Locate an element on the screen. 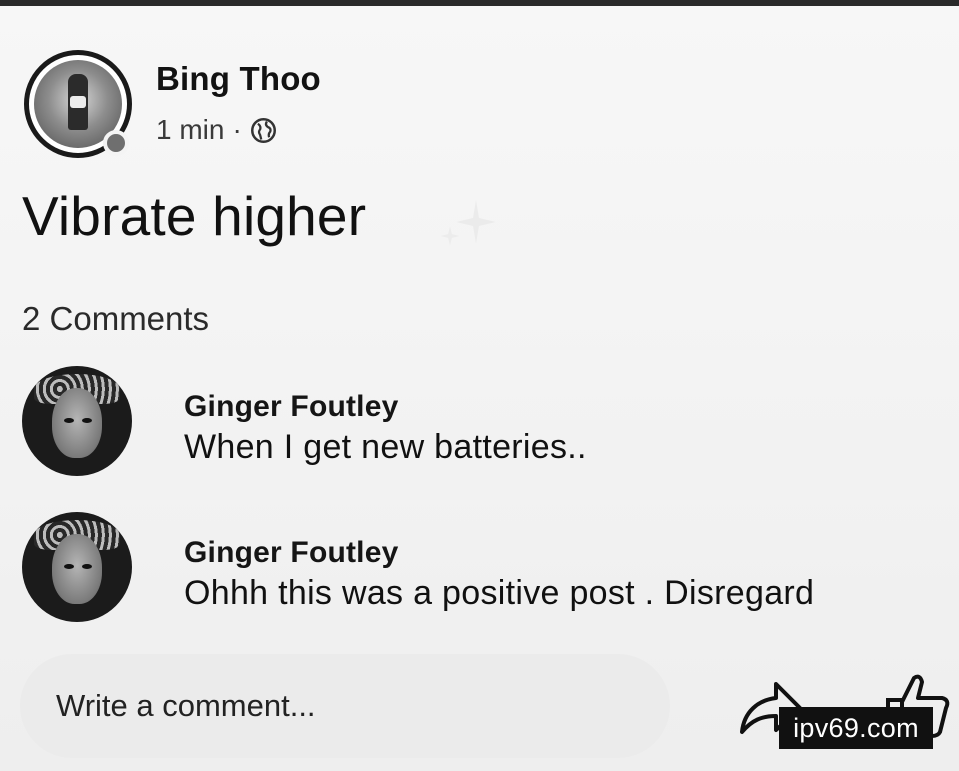 This screenshot has height=771, width=959. post-meta: 1 min · is located at coordinates (216, 130).